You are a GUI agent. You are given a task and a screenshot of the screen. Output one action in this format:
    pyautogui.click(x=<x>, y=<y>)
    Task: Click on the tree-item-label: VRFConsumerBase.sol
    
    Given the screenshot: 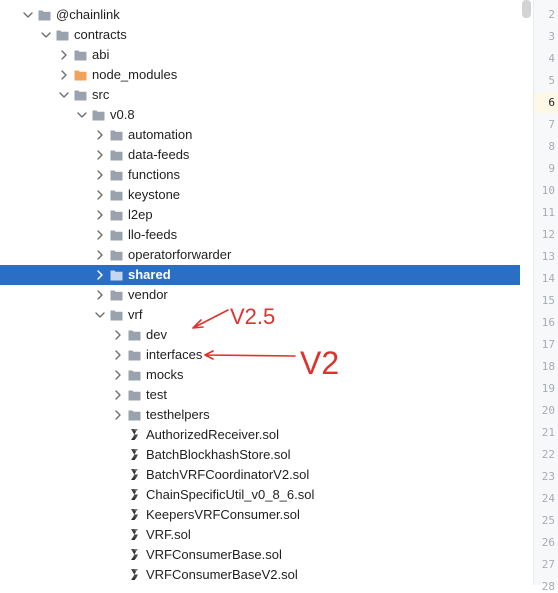 What is the action you would take?
    pyautogui.click(x=214, y=554)
    